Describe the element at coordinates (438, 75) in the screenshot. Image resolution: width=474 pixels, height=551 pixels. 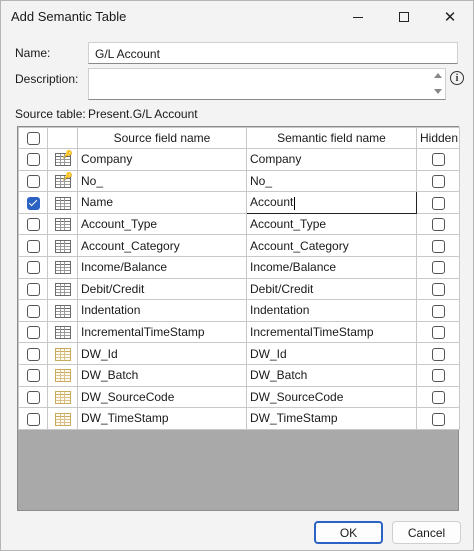
I see `scroll-up-icon` at that location.